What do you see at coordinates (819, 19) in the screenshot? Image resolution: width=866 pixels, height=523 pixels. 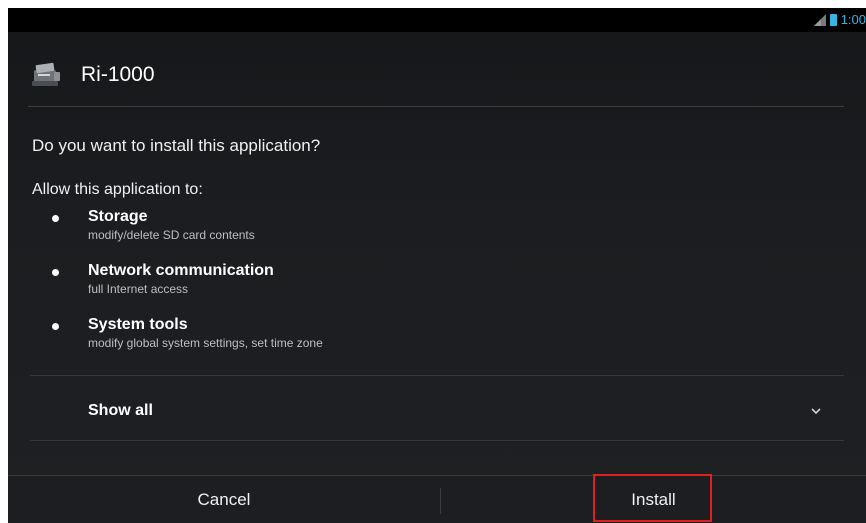 I see `signal-icon` at bounding box center [819, 19].